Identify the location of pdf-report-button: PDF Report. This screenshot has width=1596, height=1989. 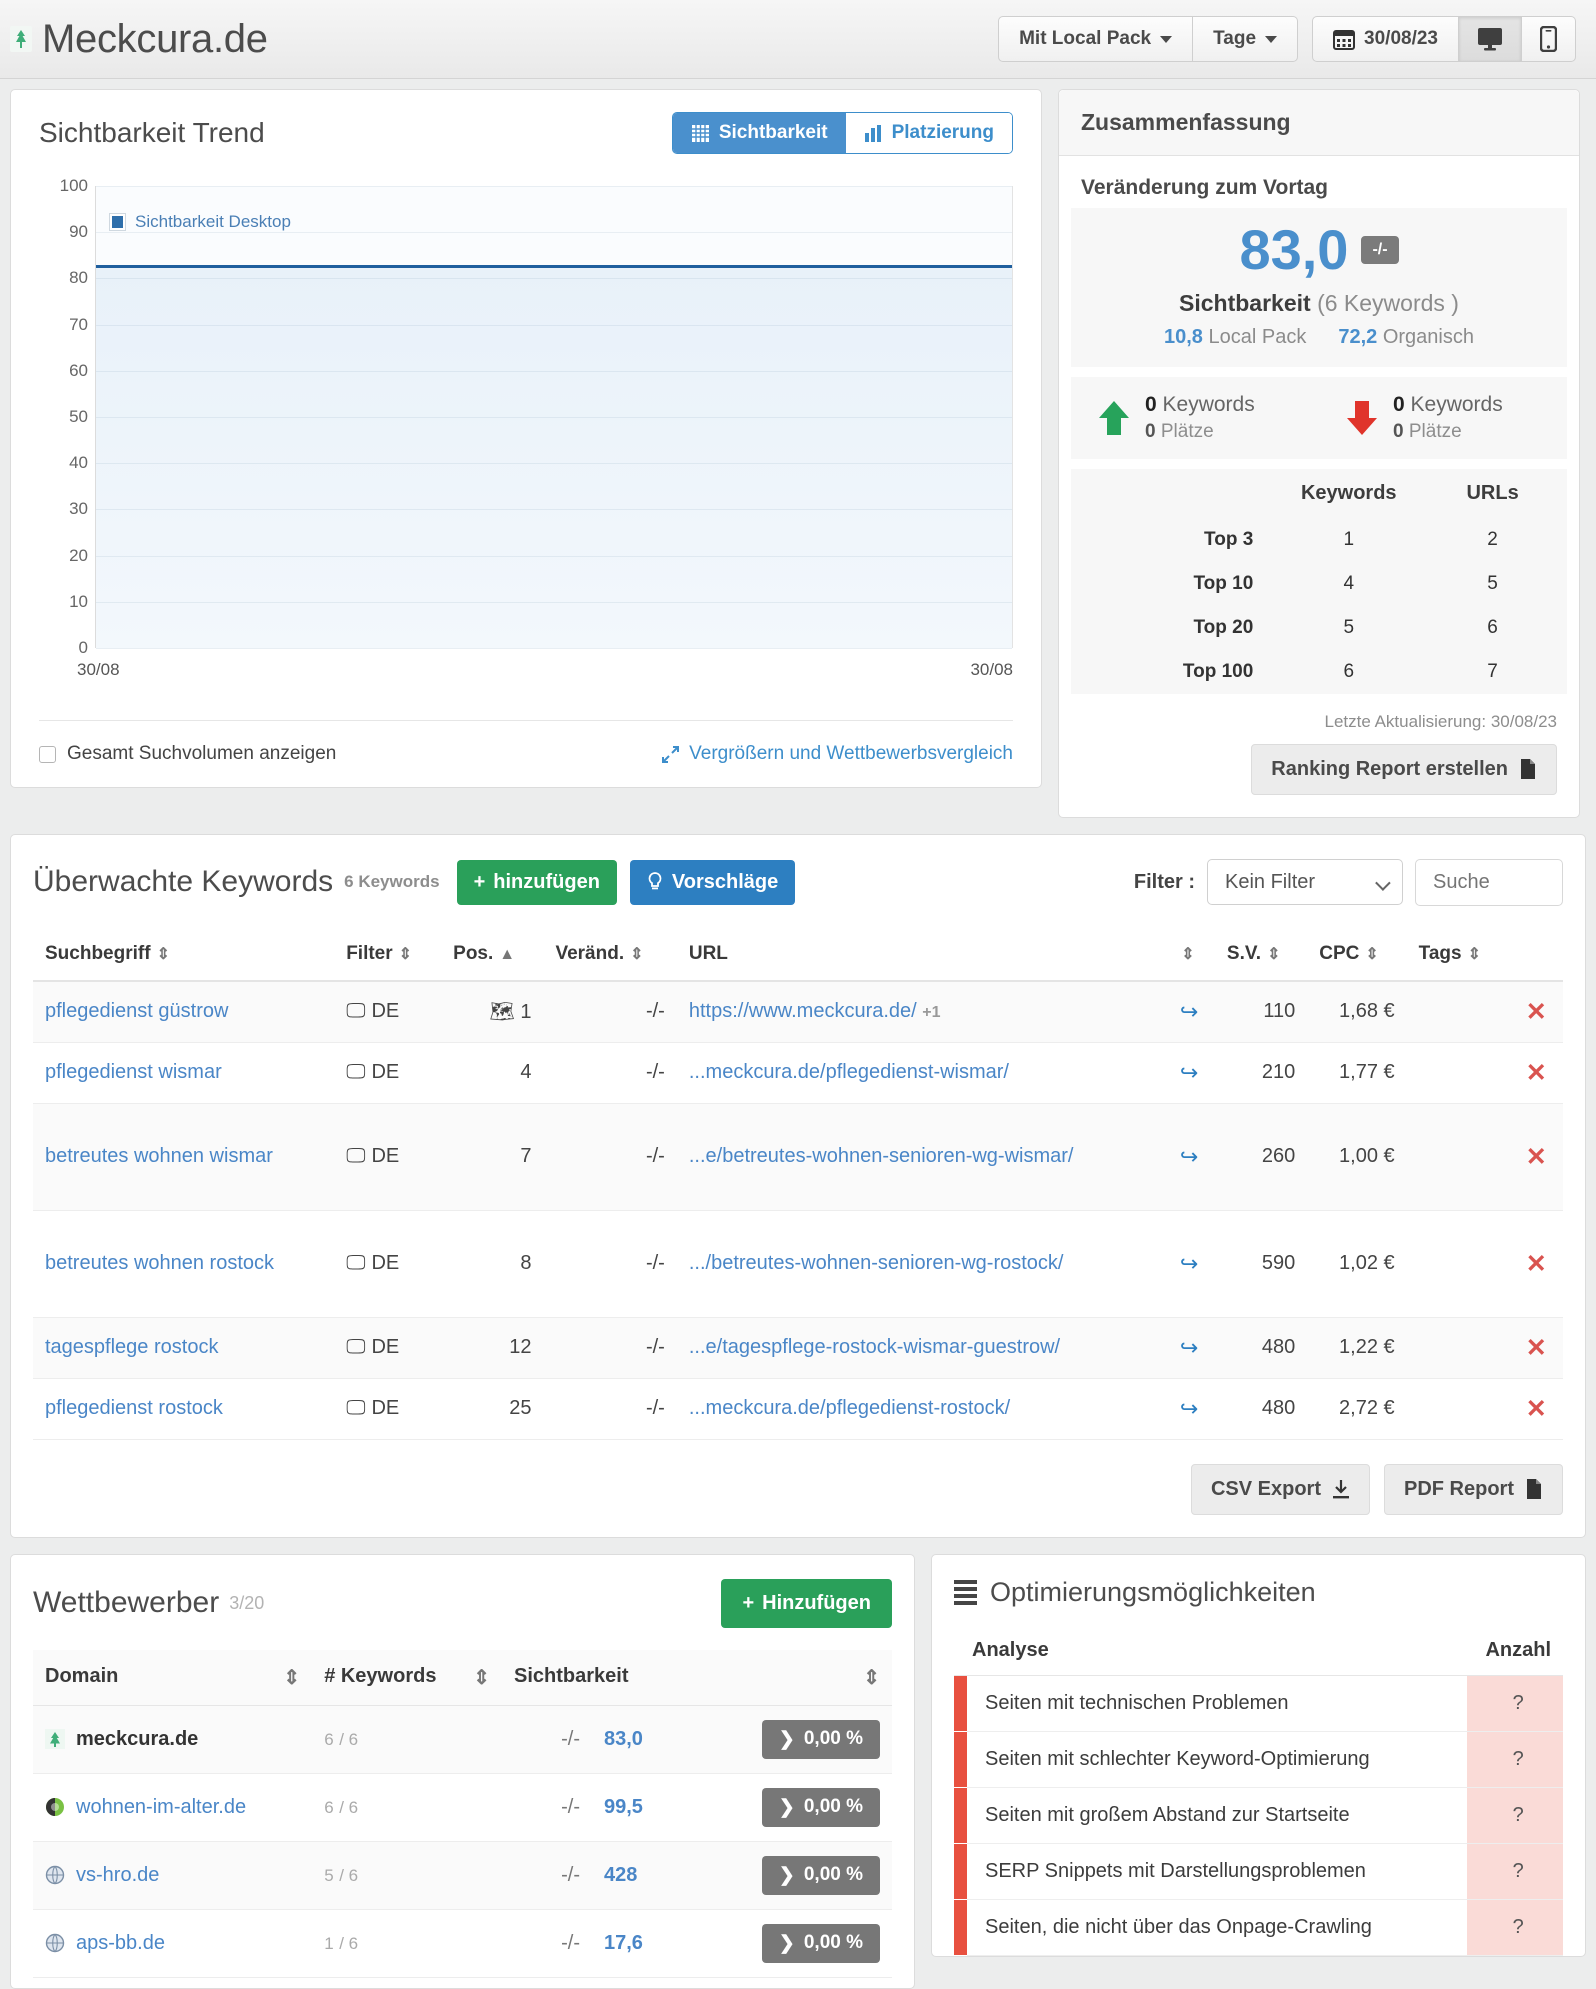
(1473, 1489).